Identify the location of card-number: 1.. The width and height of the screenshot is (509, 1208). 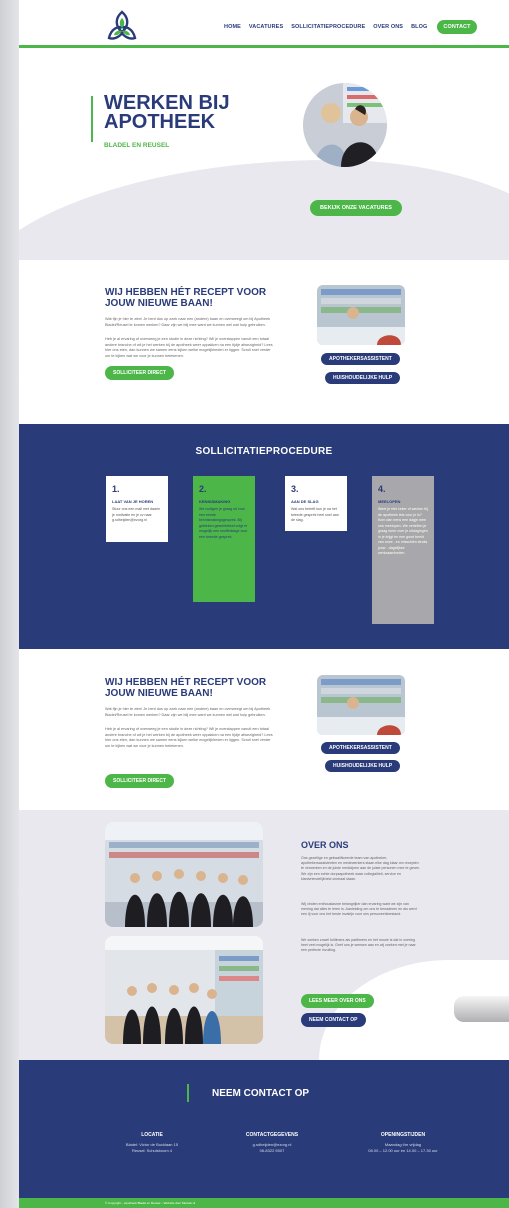
(116, 489).